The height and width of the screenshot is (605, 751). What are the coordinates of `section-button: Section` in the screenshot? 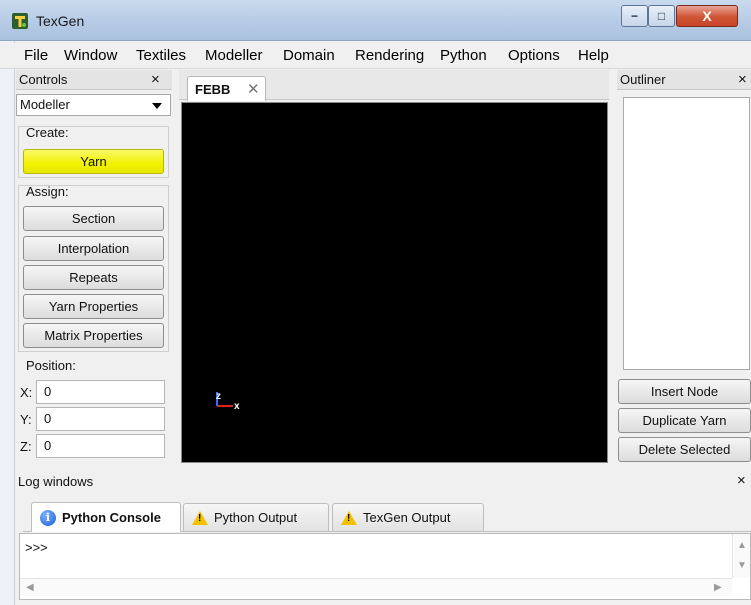 It's located at (93, 218).